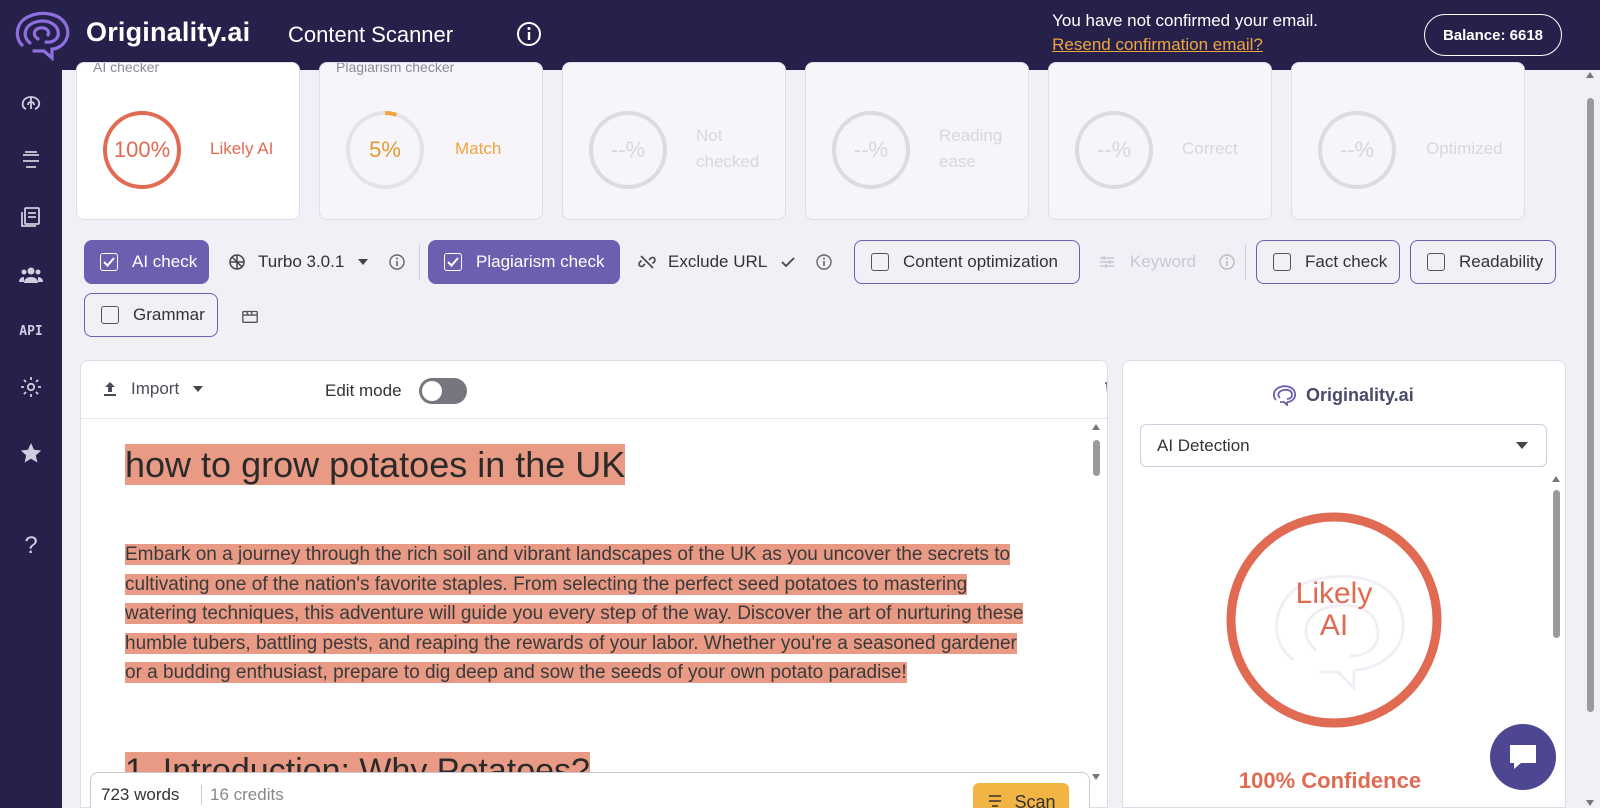 This screenshot has width=1600, height=808. I want to click on grammar-label: Grammar, so click(169, 314).